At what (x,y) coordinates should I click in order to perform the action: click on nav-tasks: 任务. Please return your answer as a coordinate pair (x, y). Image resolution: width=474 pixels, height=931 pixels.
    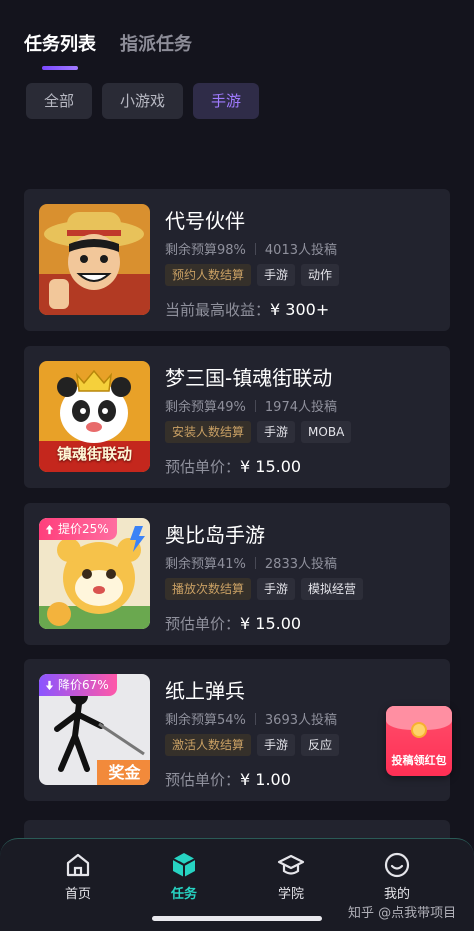
    Looking at the image, I should click on (184, 876).